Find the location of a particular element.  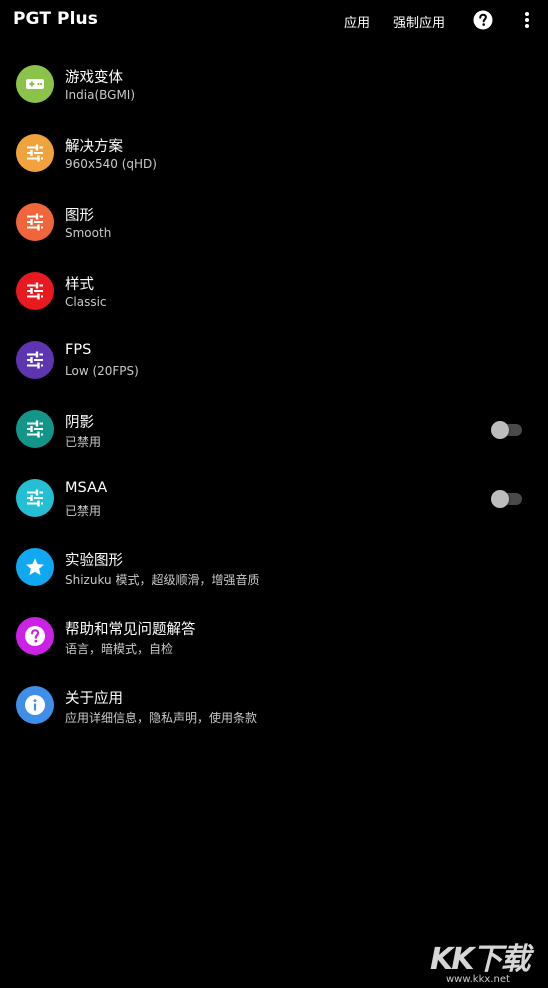

item-title: 帮助和常见问题解答 is located at coordinates (130, 630).